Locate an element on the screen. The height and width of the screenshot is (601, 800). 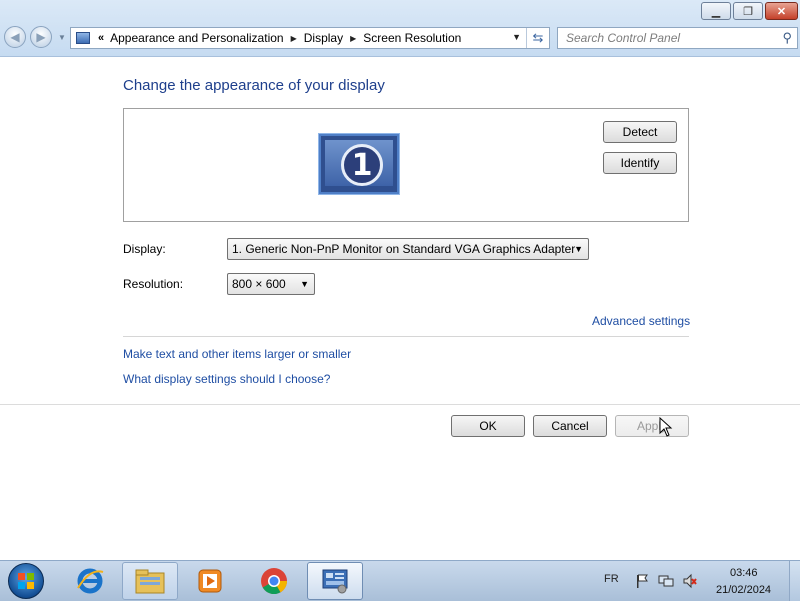
breadcrumb-display: Display is located at coordinates (323, 38).